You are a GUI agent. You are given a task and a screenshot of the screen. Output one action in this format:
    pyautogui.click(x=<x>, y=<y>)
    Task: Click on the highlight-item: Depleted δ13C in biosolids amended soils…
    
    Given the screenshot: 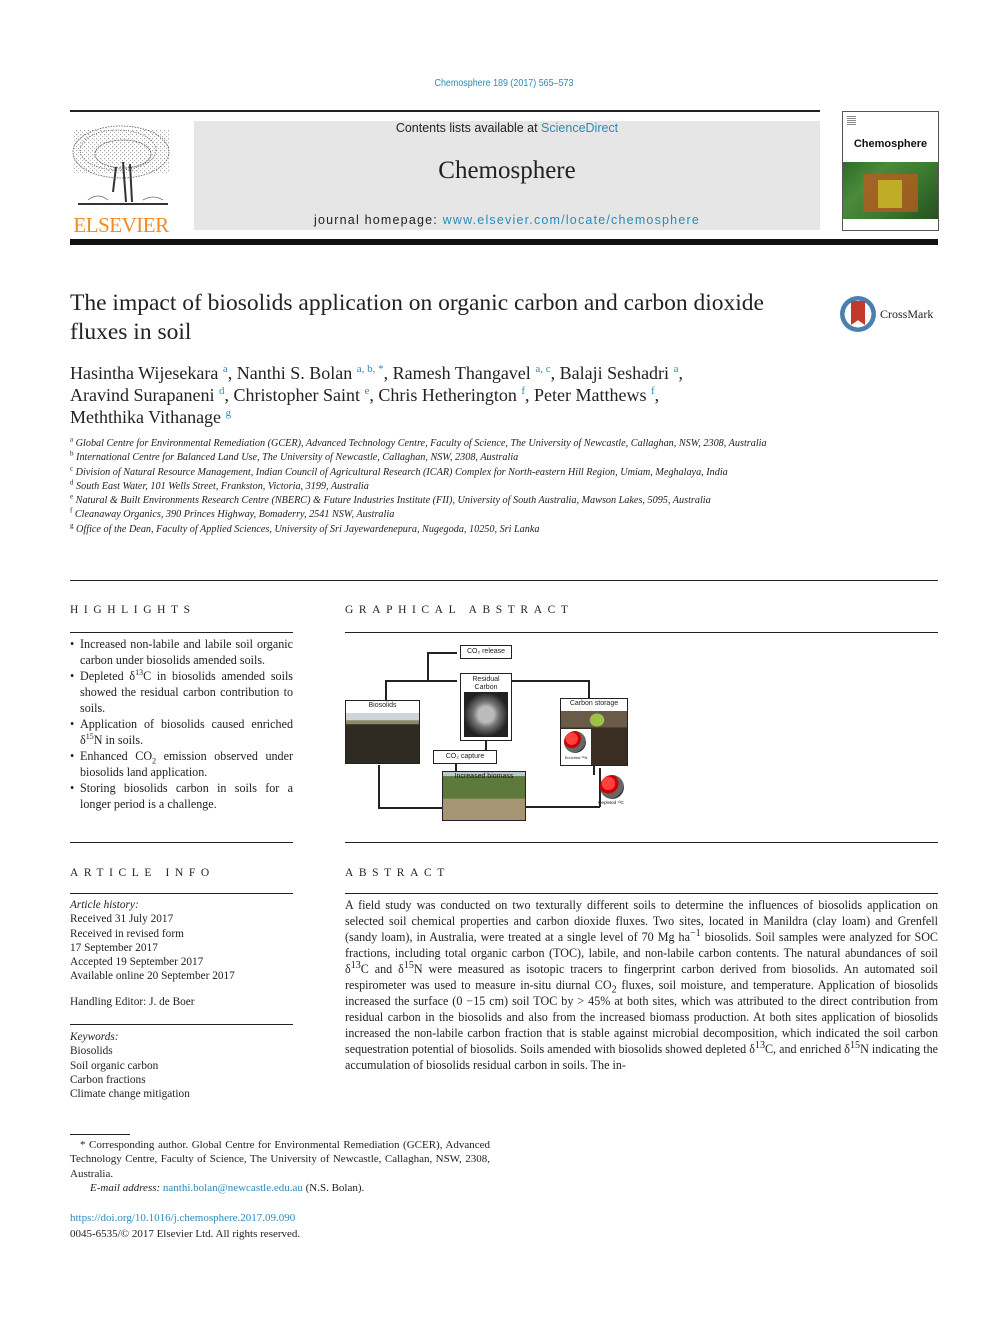 What is the action you would take?
    pyautogui.click(x=181, y=692)
    